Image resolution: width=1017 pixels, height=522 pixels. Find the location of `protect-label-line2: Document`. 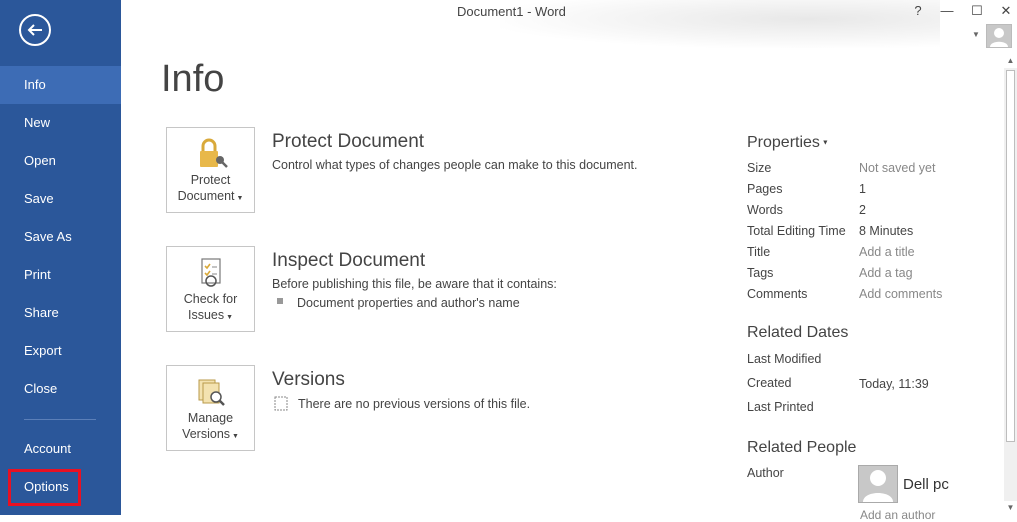

protect-label-line2: Document is located at coordinates (206, 196).